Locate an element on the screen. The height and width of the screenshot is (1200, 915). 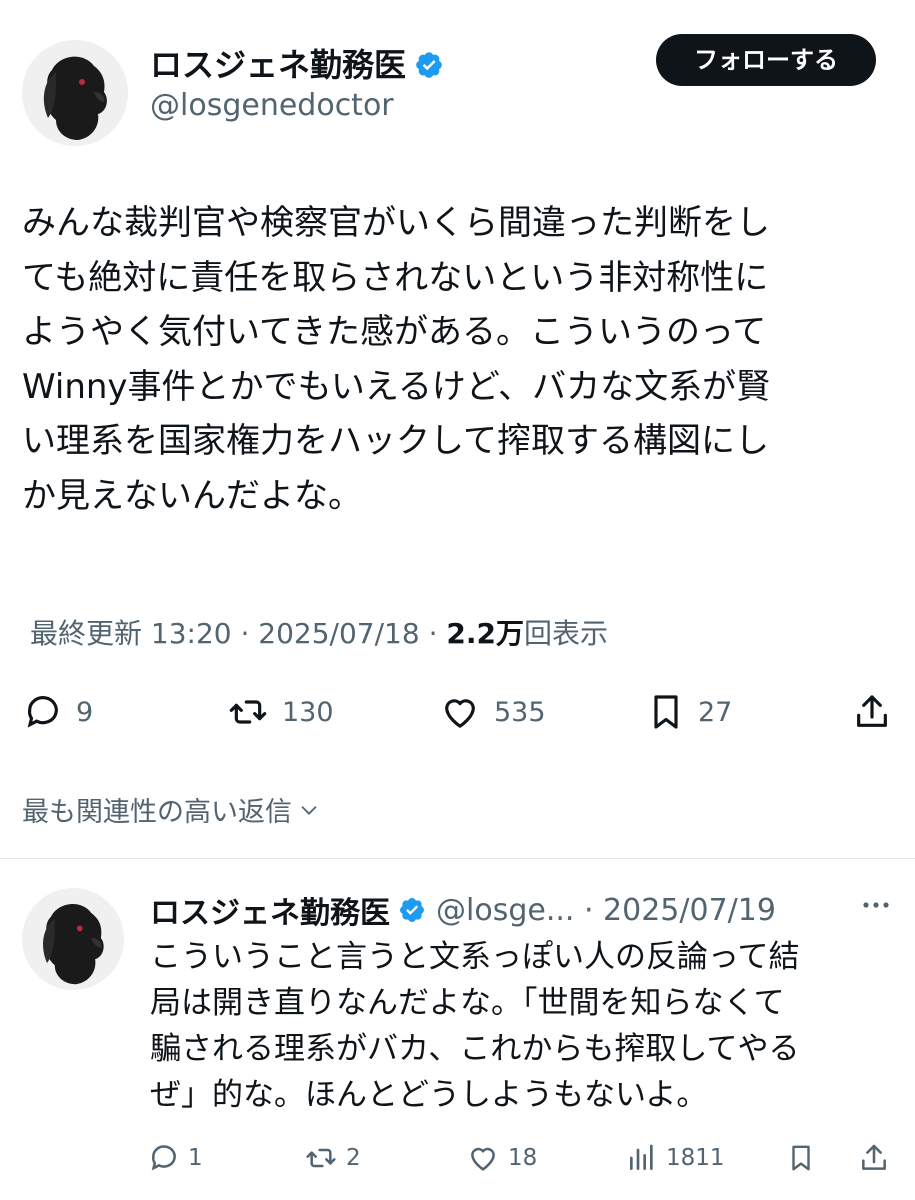
reply-author-name: ロスジェネ勤務医 is located at coordinates (270, 910).